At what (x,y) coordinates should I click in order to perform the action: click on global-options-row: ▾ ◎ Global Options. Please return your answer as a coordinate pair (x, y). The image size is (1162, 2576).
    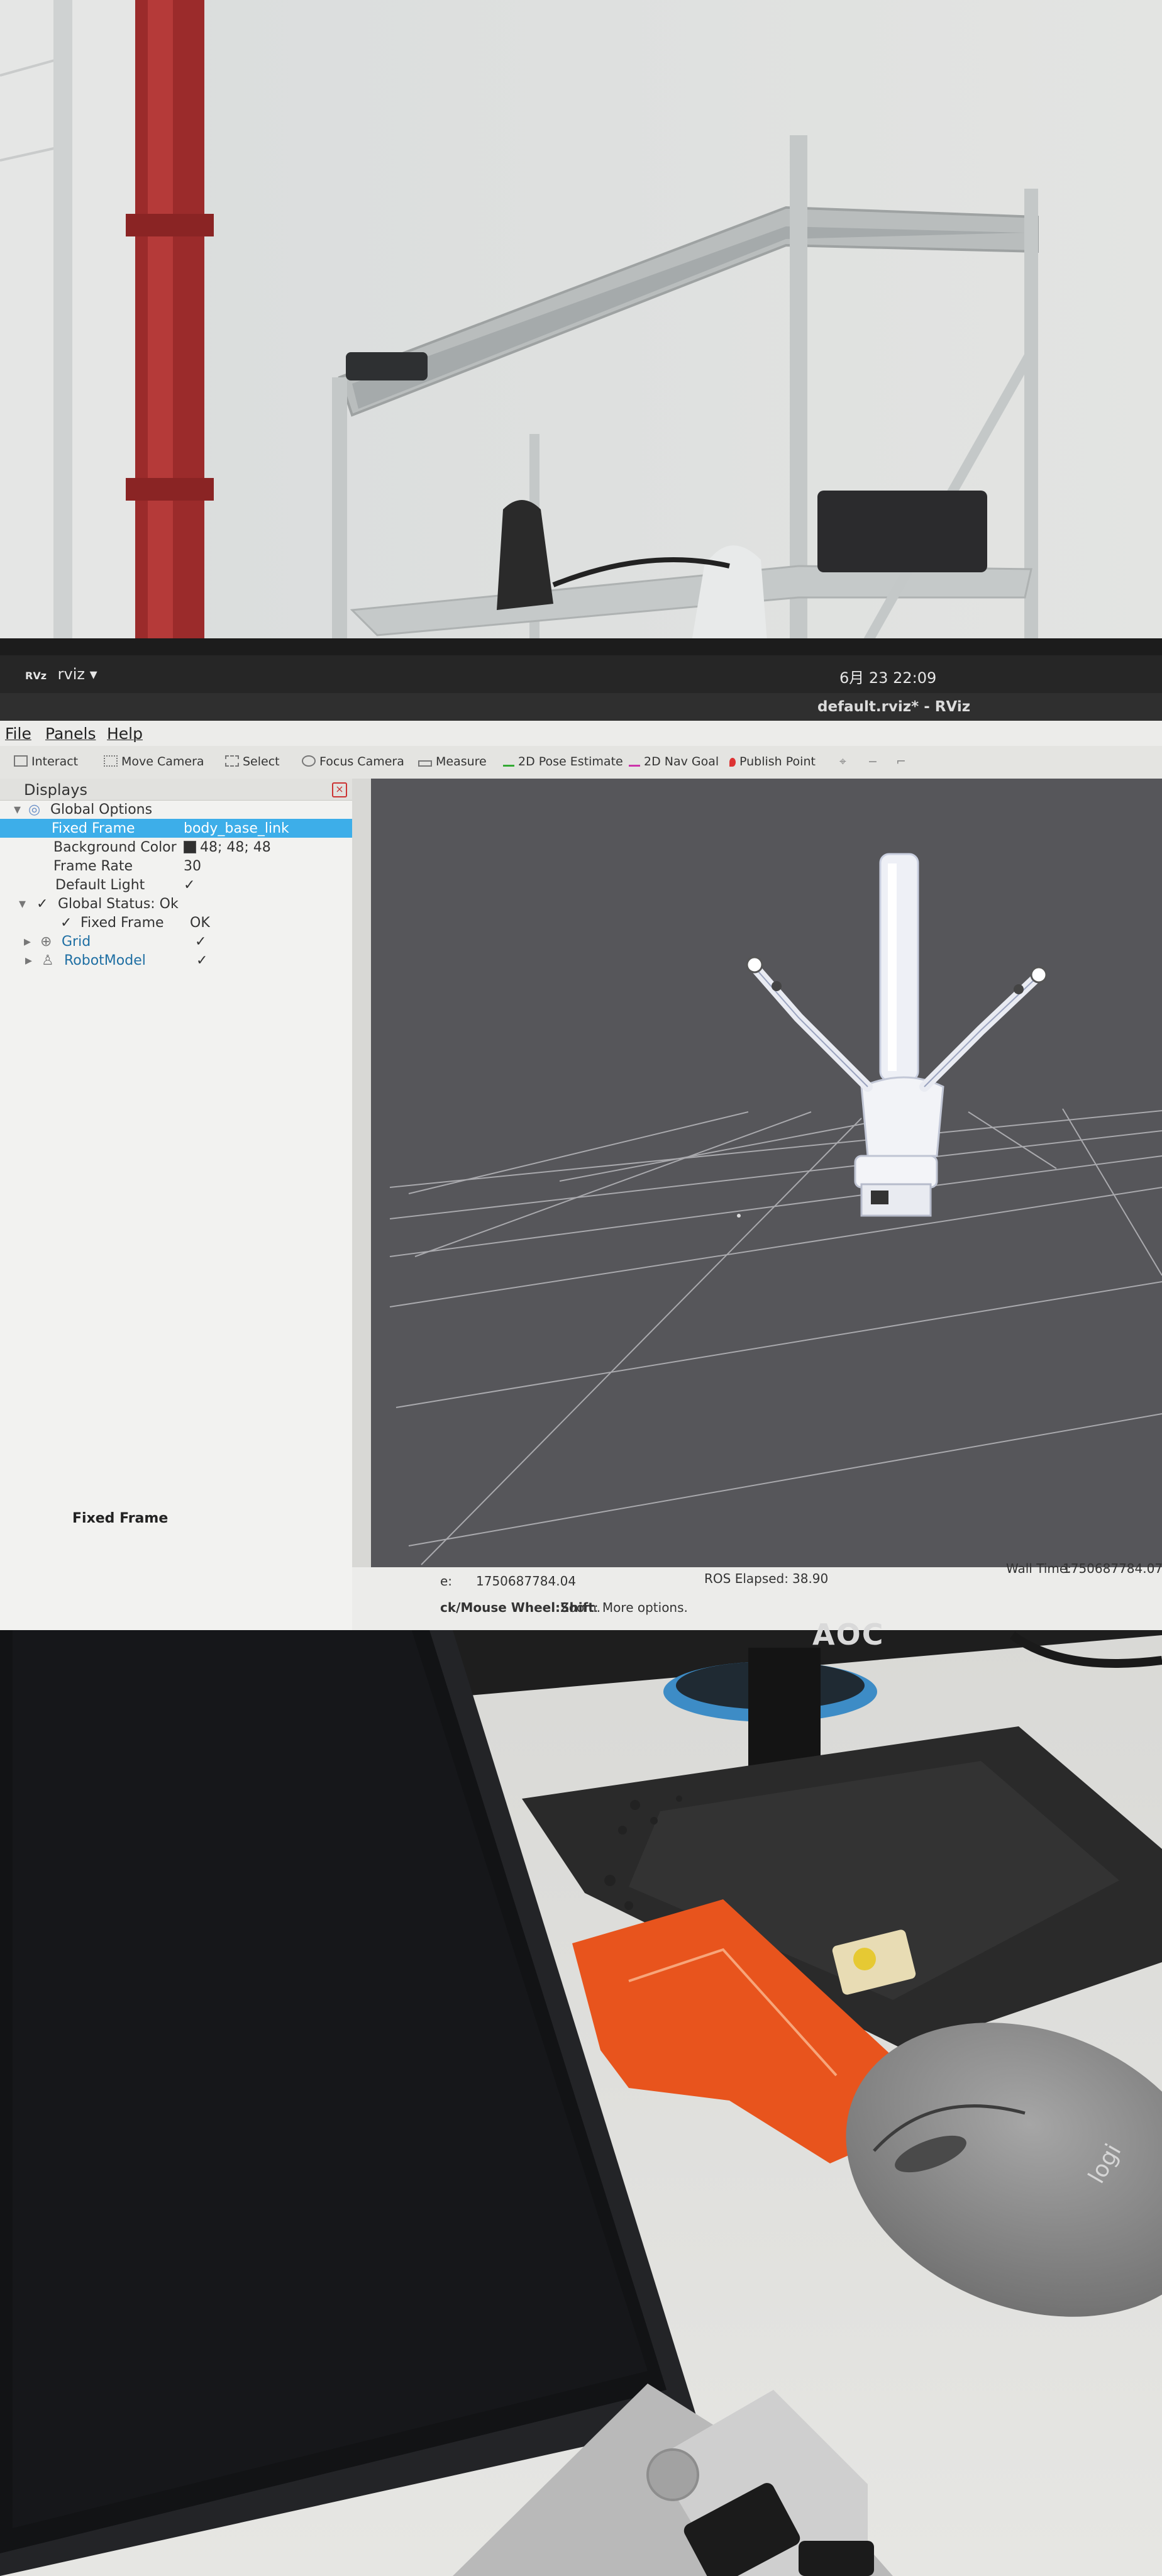
    Looking at the image, I should click on (176, 809).